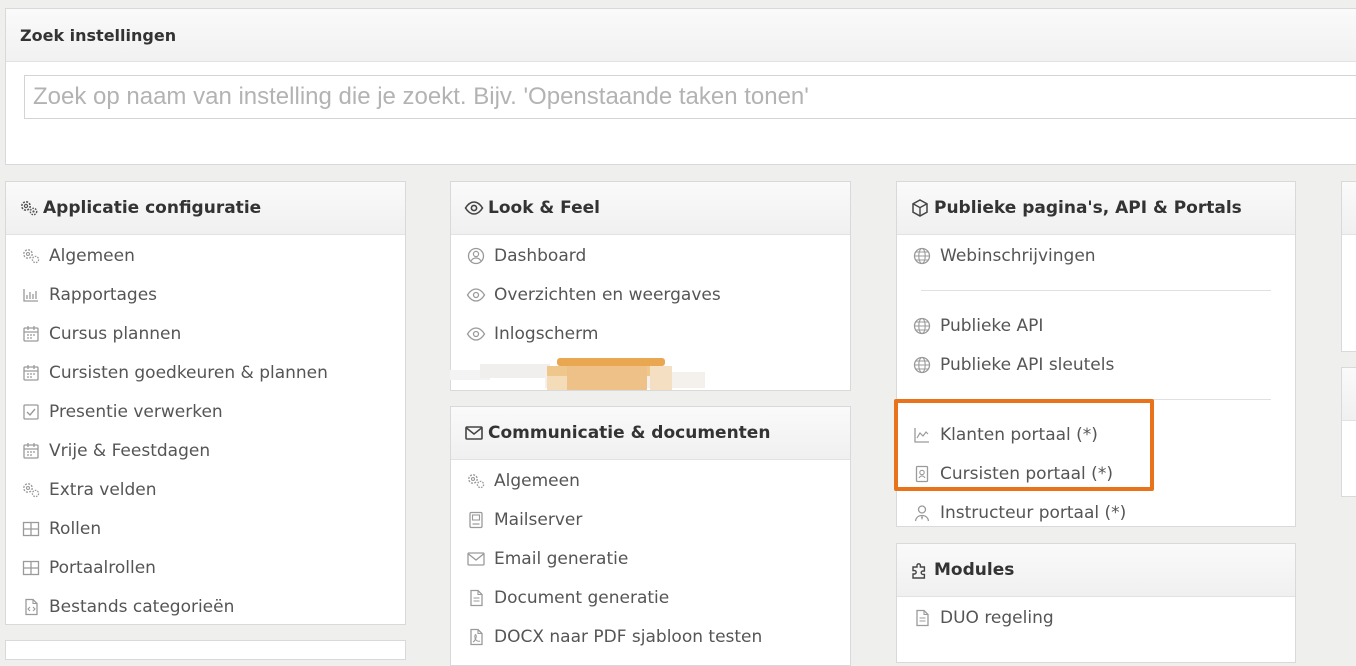 The width and height of the screenshot is (1356, 666). I want to click on menu-item-bestands-categorieen: Bestands categorieën, so click(205, 605).